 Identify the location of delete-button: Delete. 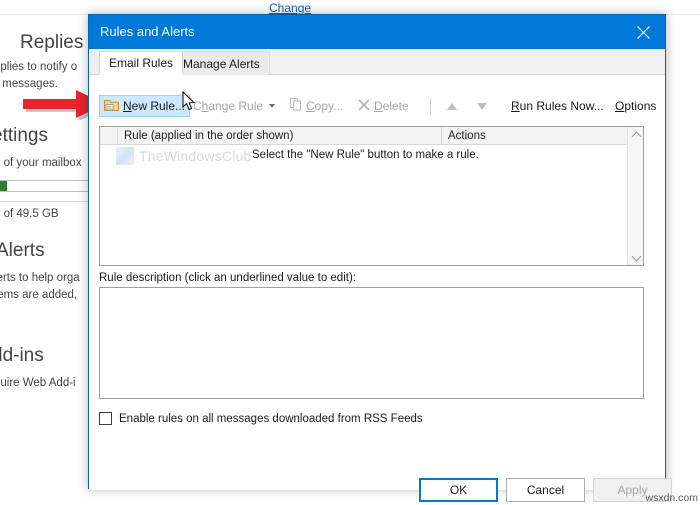
(383, 106).